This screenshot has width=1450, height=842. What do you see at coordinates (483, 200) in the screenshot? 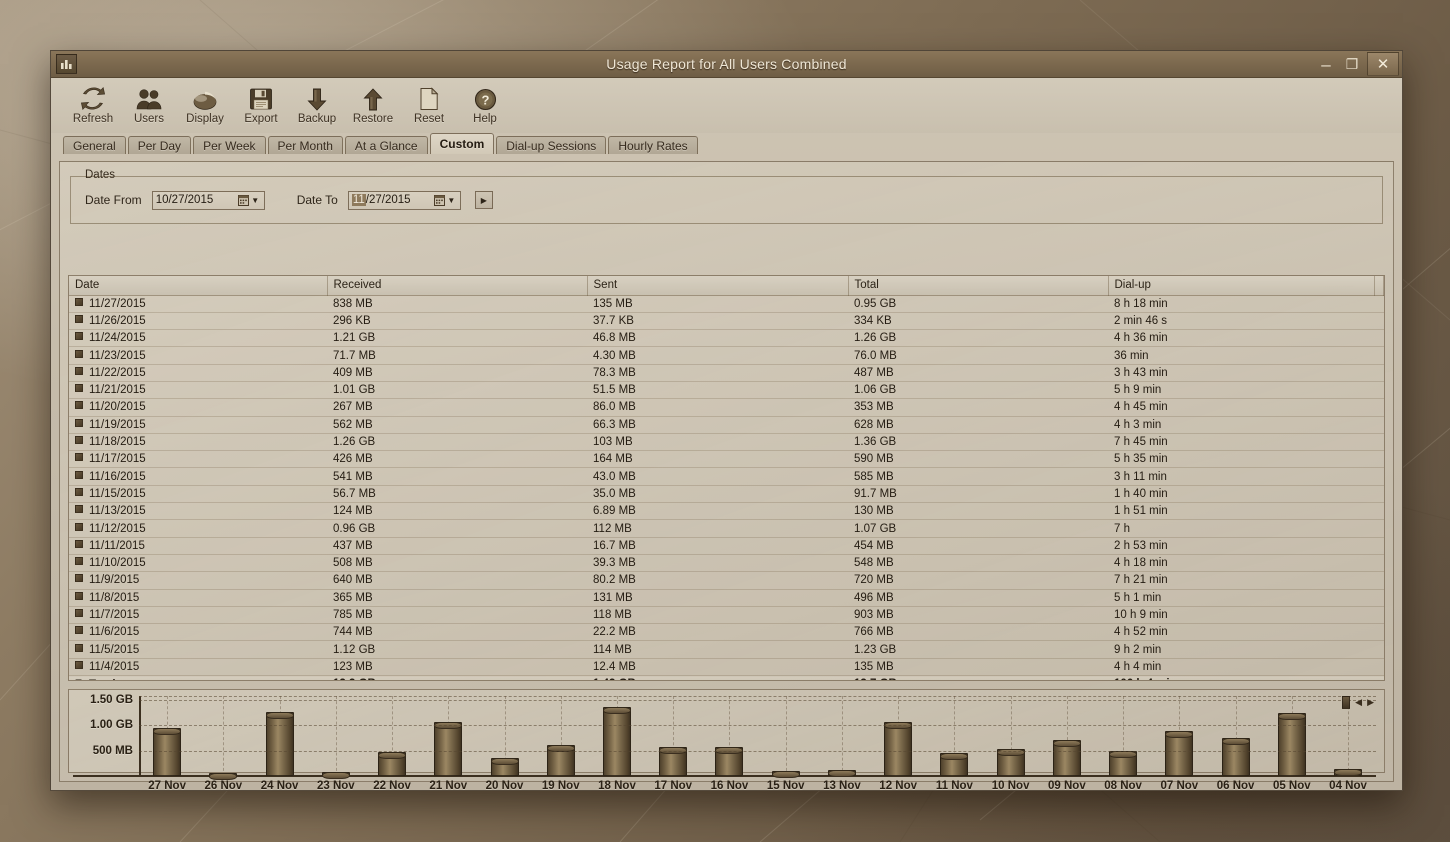
I see `apply-date-range-button: ▶` at bounding box center [483, 200].